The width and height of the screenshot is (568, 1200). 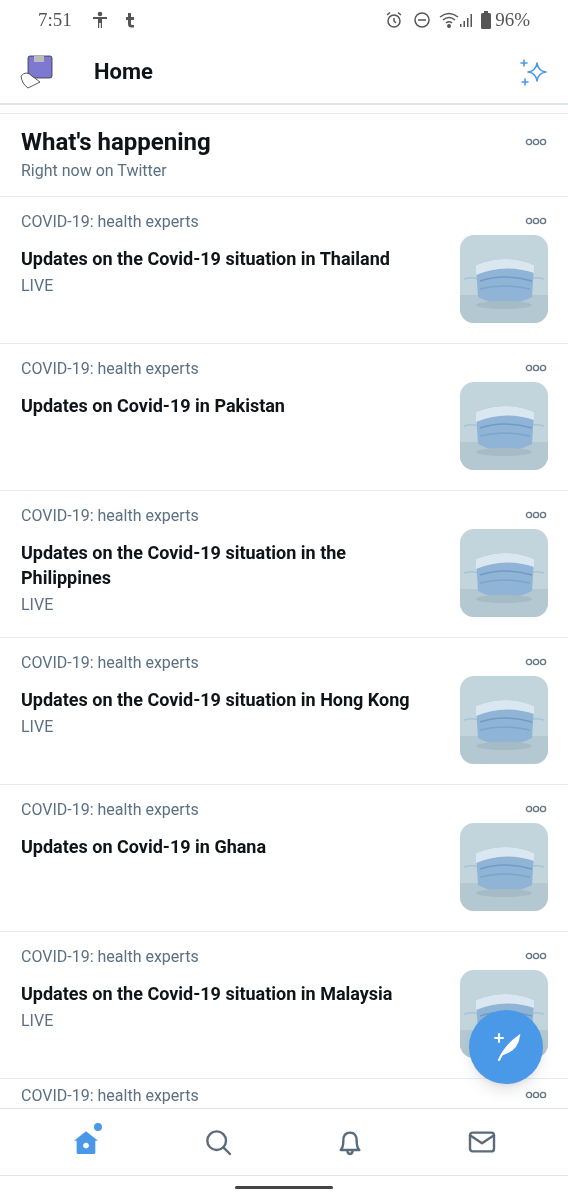 What do you see at coordinates (216, 700) in the screenshot?
I see `trend-title: Updates on the Covid-19 situation in Hong Kong` at bounding box center [216, 700].